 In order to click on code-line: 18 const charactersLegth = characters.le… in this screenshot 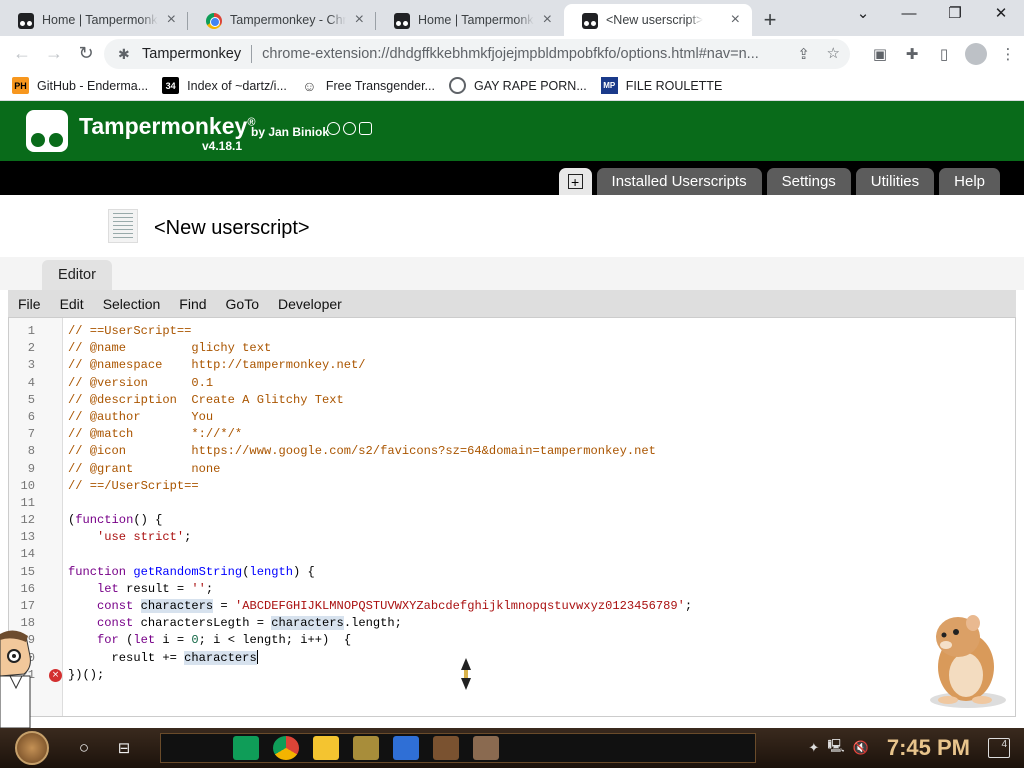, I will do `click(512, 623)`.